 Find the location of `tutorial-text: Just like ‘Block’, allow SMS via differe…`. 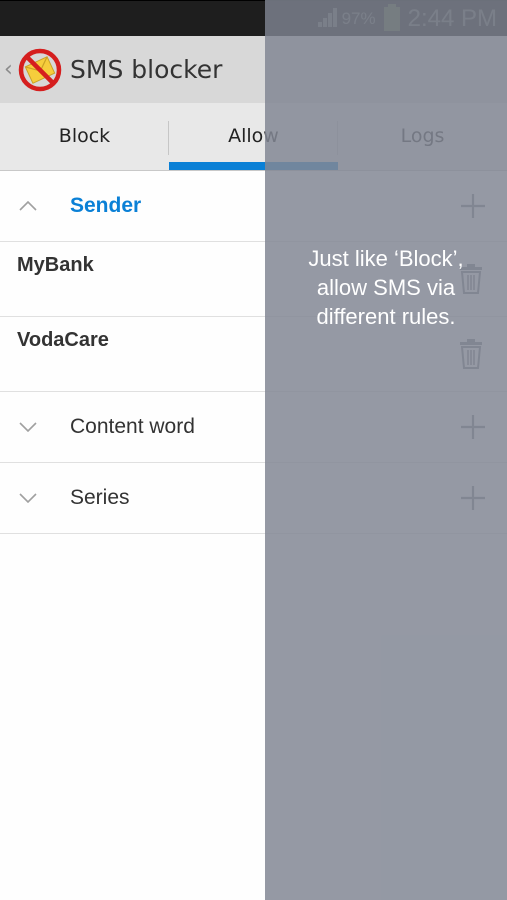

tutorial-text: Just like ‘Block’, allow SMS via differe… is located at coordinates (386, 287).